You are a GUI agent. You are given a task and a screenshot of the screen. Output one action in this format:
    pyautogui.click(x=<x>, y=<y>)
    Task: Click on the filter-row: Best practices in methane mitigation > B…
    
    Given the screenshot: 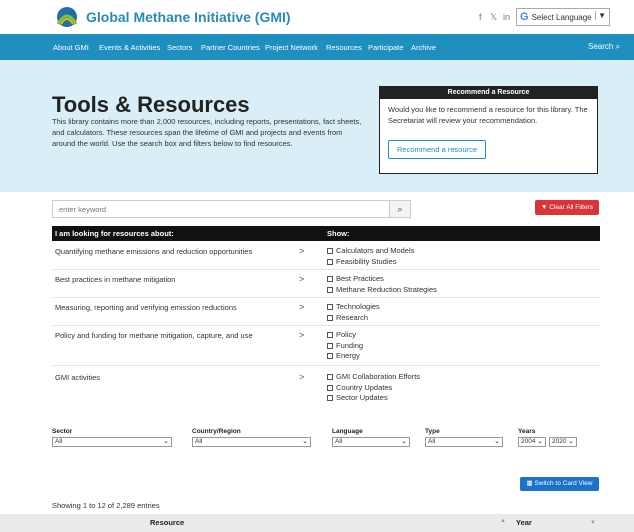 What is the action you would take?
    pyautogui.click(x=326, y=284)
    